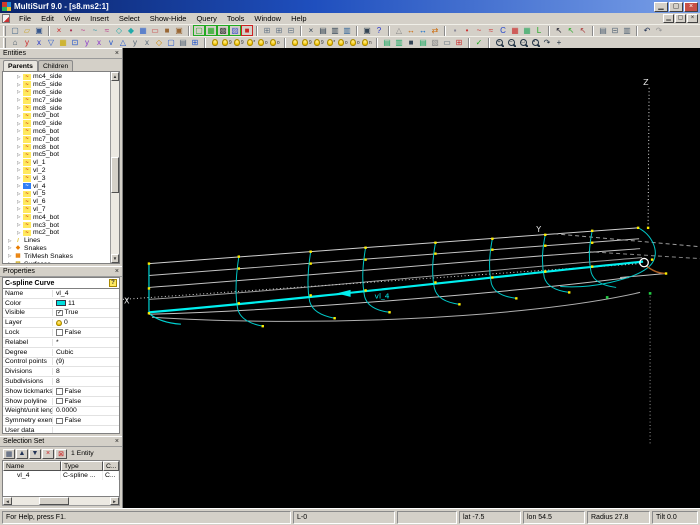 This screenshot has height=525, width=700. I want to click on insert-plane-icon: ▭, so click(155, 30).